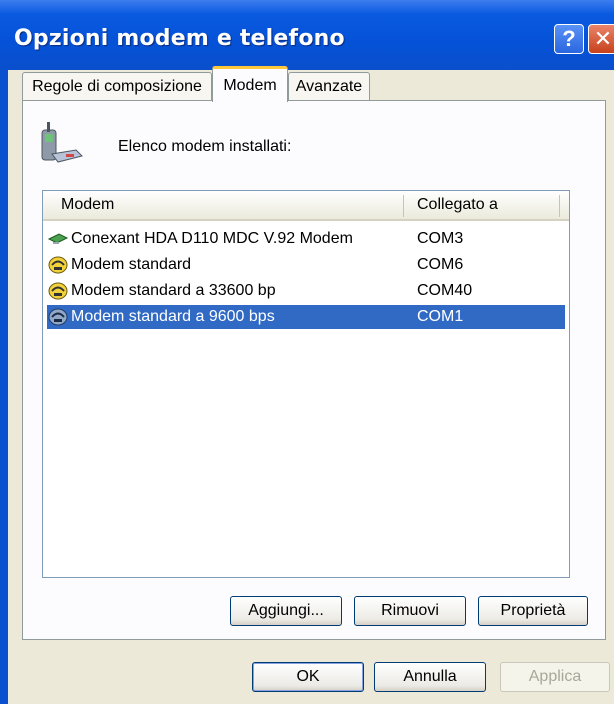  I want to click on modem-port: COM6, so click(440, 264).